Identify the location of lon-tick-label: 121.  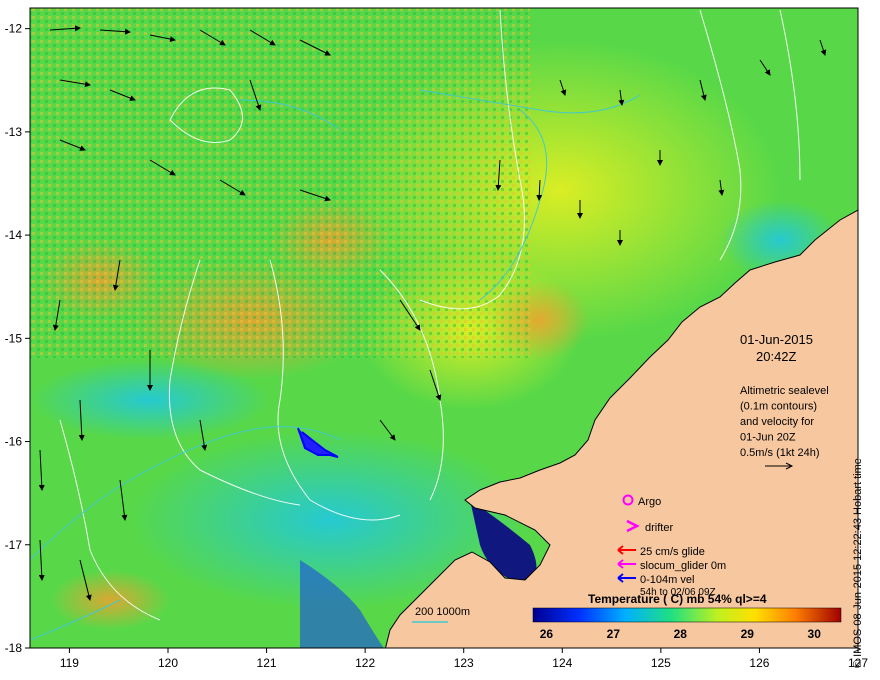
(267, 663).